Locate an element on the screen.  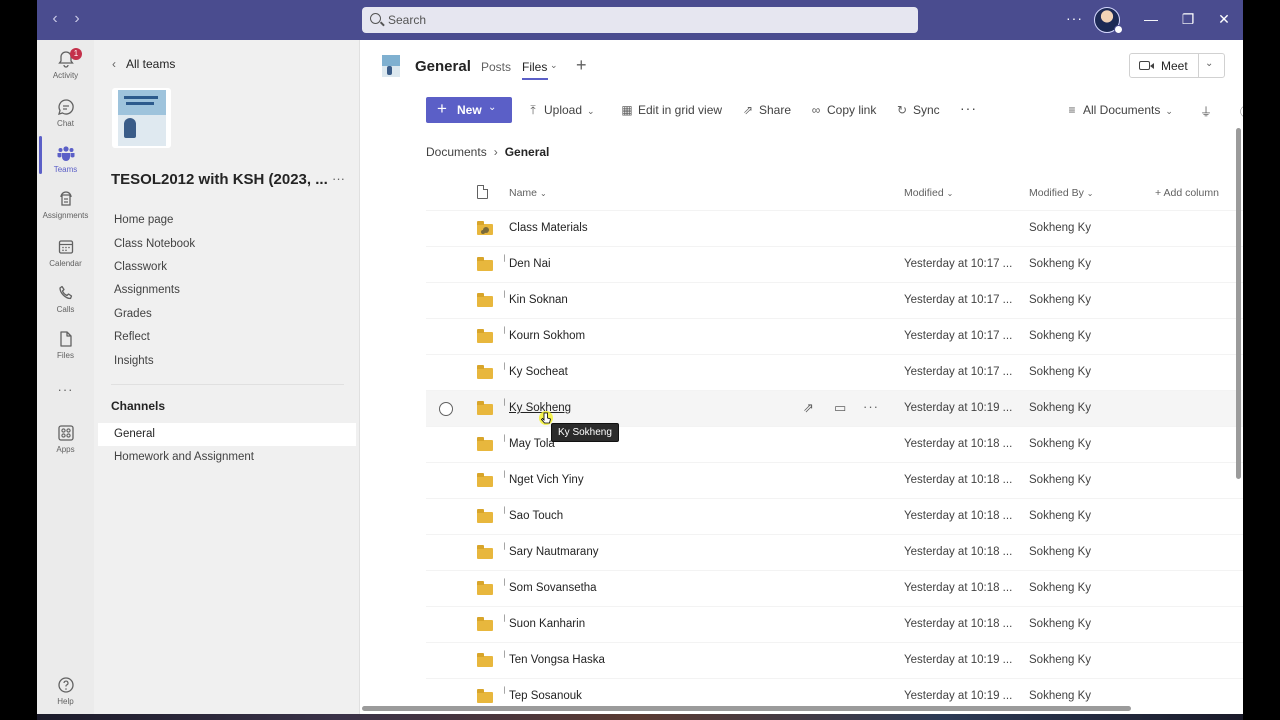
file-name: Class Materials is located at coordinates (548, 228).